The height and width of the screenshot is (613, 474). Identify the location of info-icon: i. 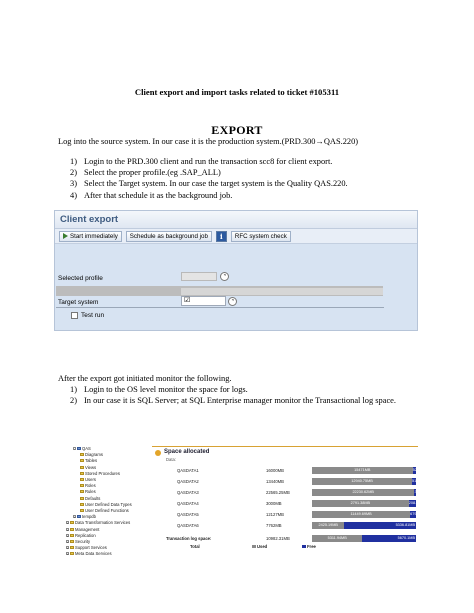
(221, 236).